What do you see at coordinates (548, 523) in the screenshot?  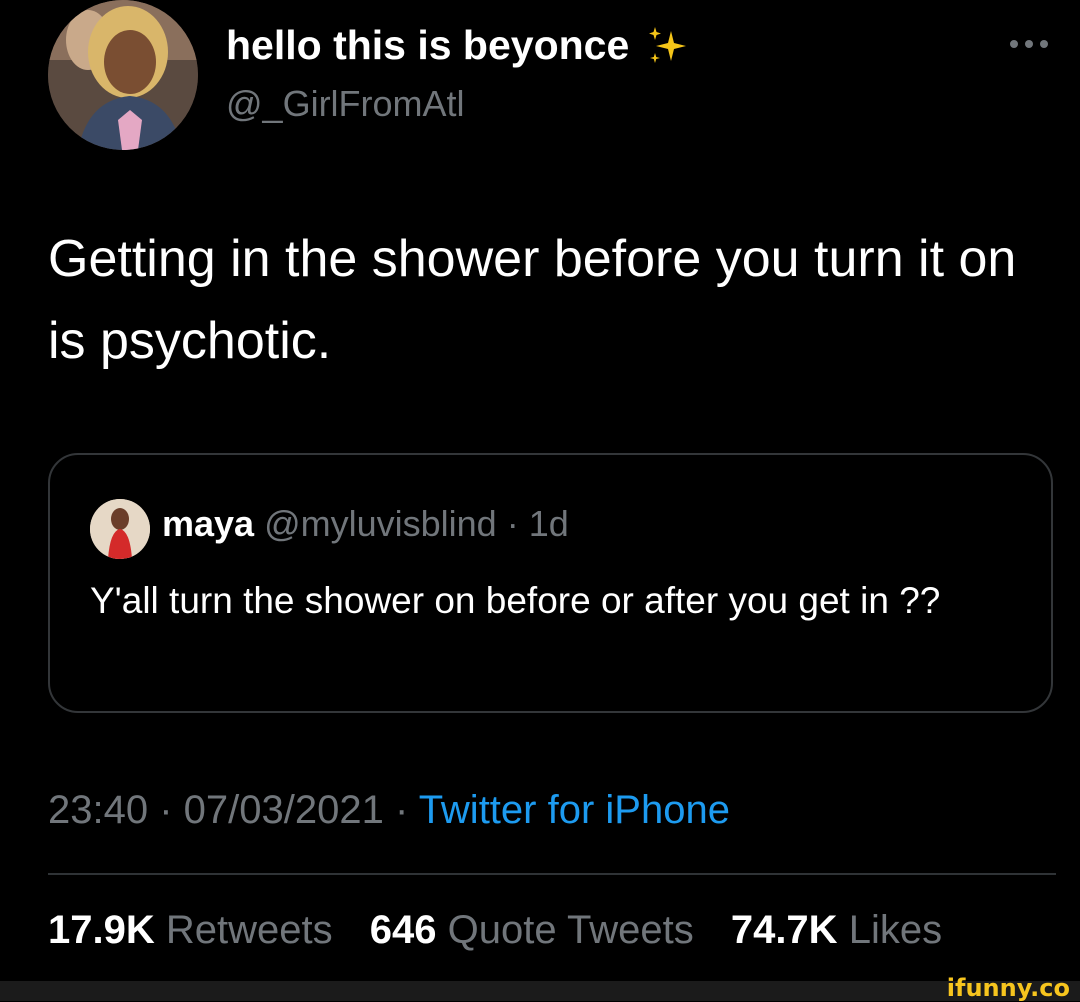 I see `quoted-tweet-age: 1d` at bounding box center [548, 523].